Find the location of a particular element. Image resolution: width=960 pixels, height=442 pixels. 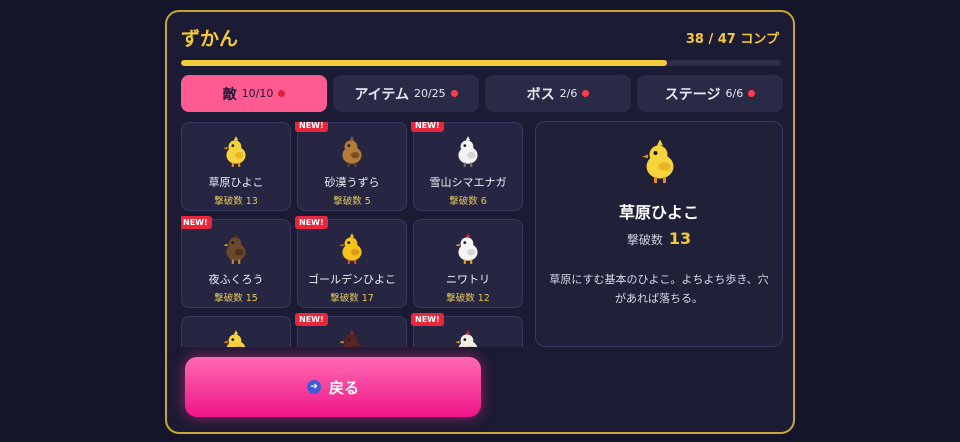

tab-items: アイテム 20/25 is located at coordinates (406, 93).